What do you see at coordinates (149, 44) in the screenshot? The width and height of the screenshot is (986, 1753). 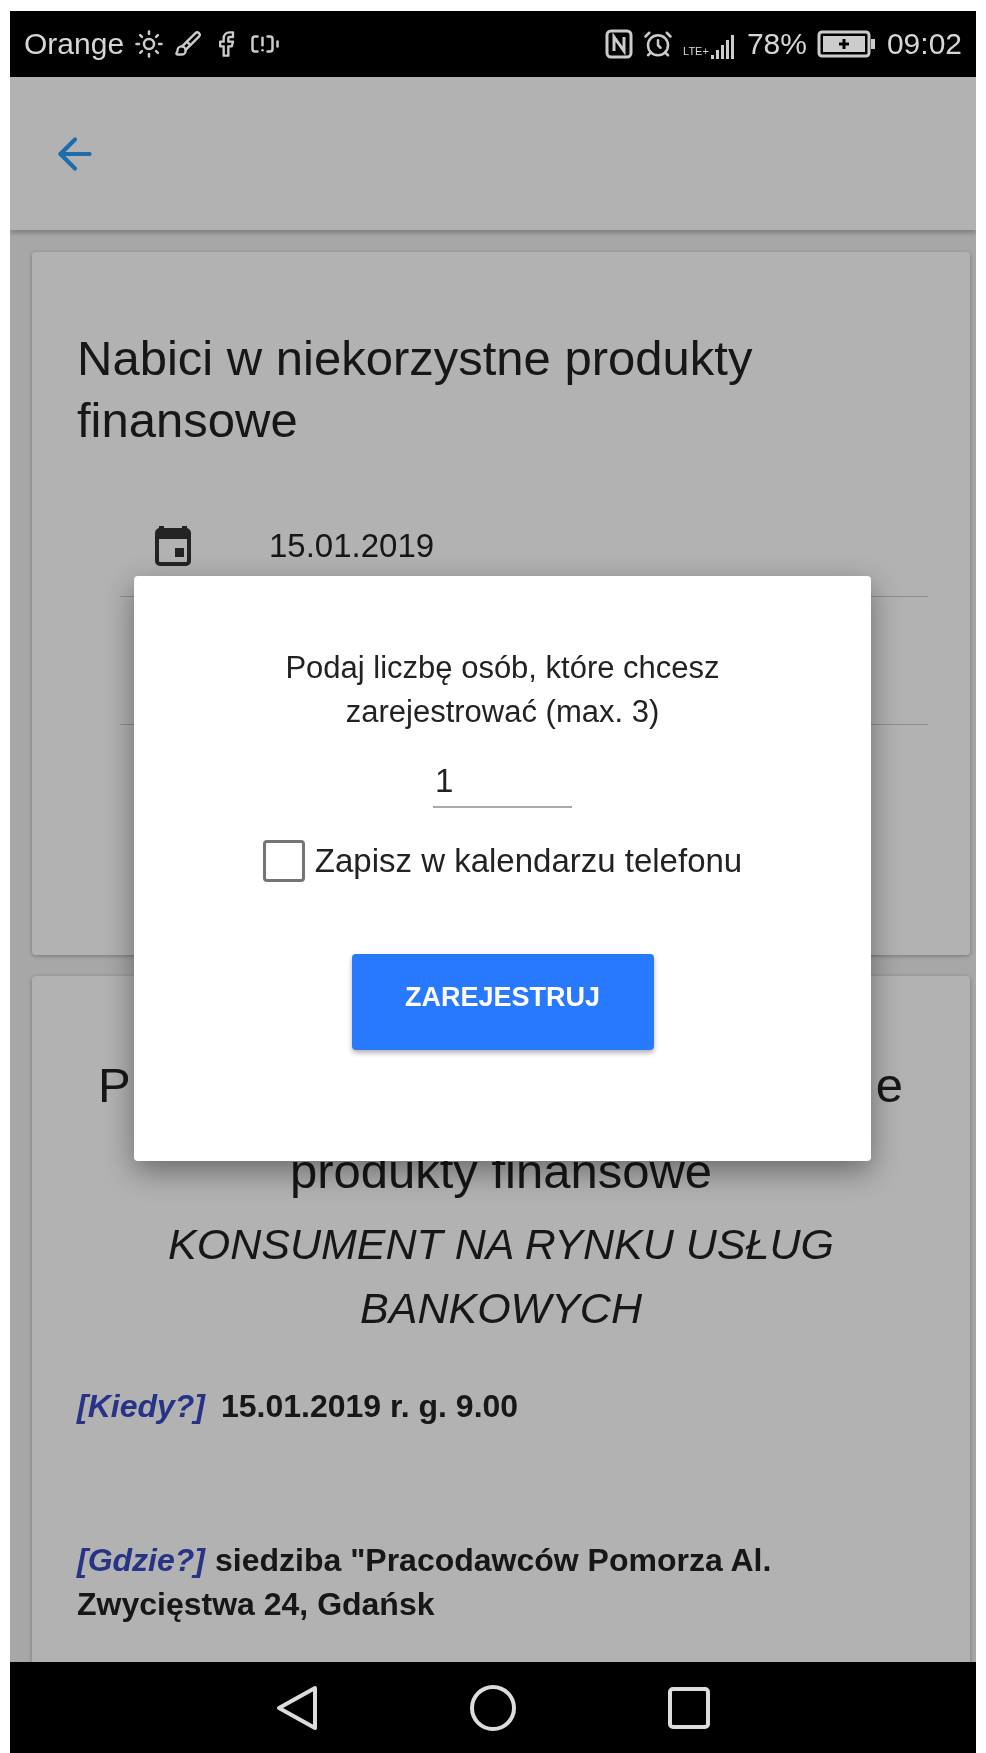 I see `sun-icon` at bounding box center [149, 44].